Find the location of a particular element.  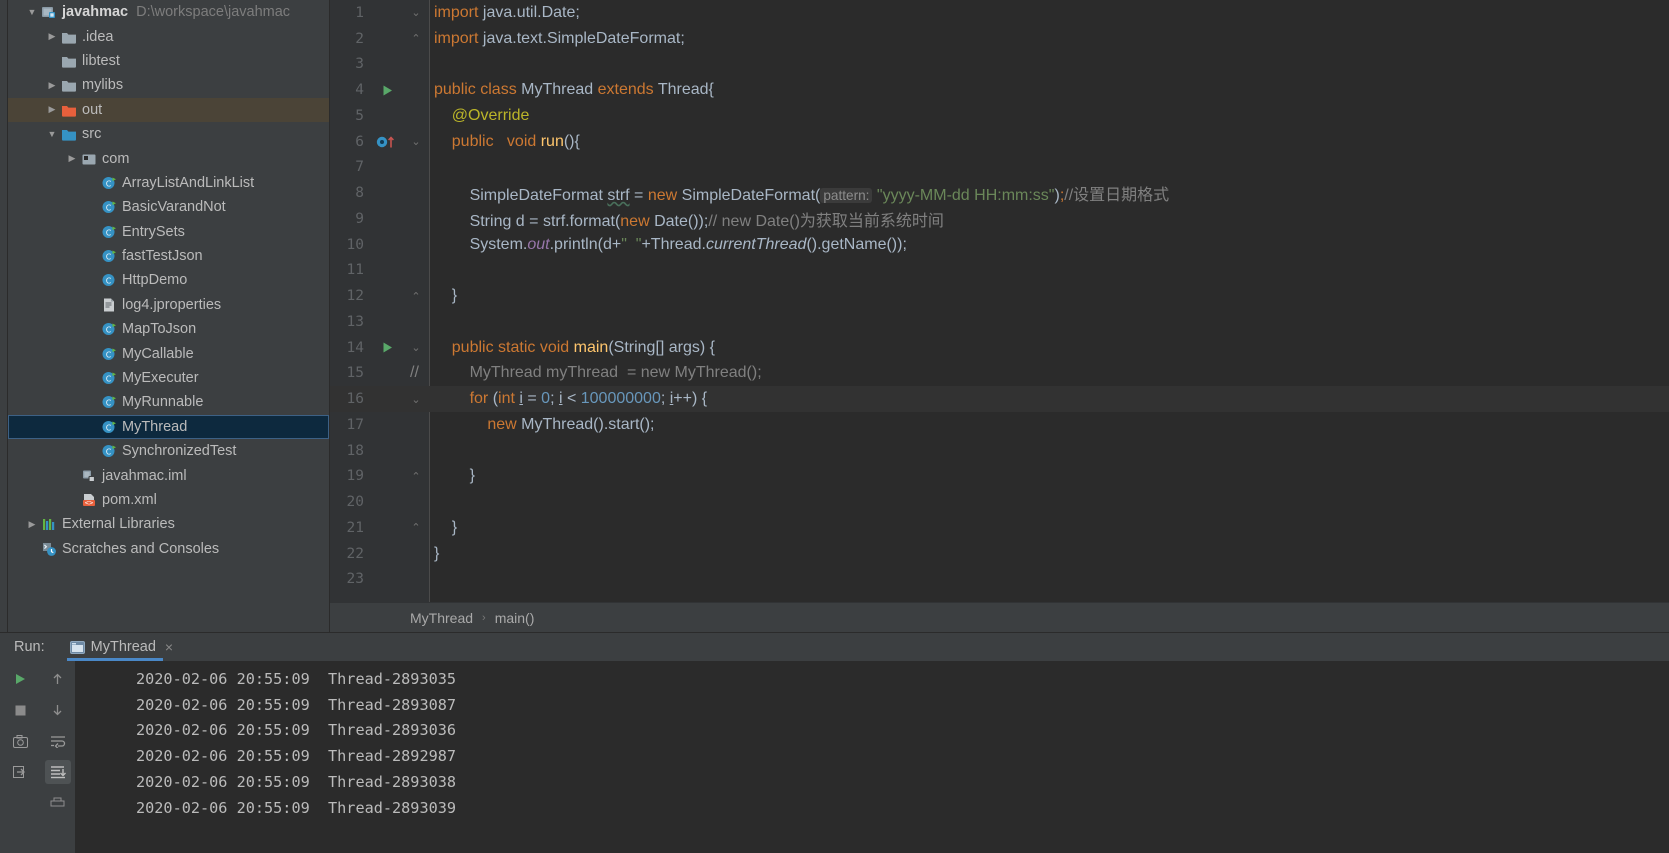

tree-row: C BasicVarandNot is located at coordinates (168, 207).